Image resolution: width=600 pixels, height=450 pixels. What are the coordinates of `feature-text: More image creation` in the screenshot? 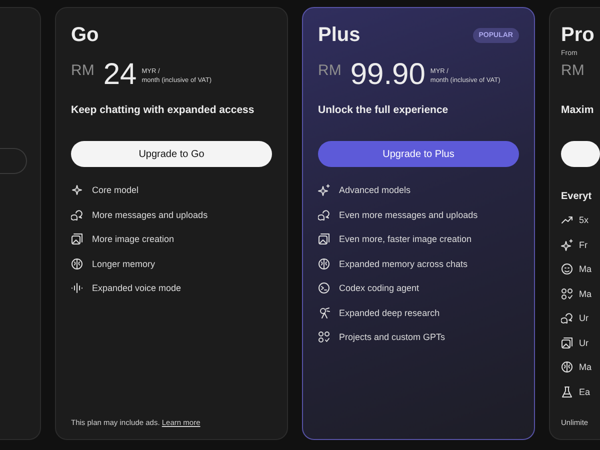 It's located at (133, 239).